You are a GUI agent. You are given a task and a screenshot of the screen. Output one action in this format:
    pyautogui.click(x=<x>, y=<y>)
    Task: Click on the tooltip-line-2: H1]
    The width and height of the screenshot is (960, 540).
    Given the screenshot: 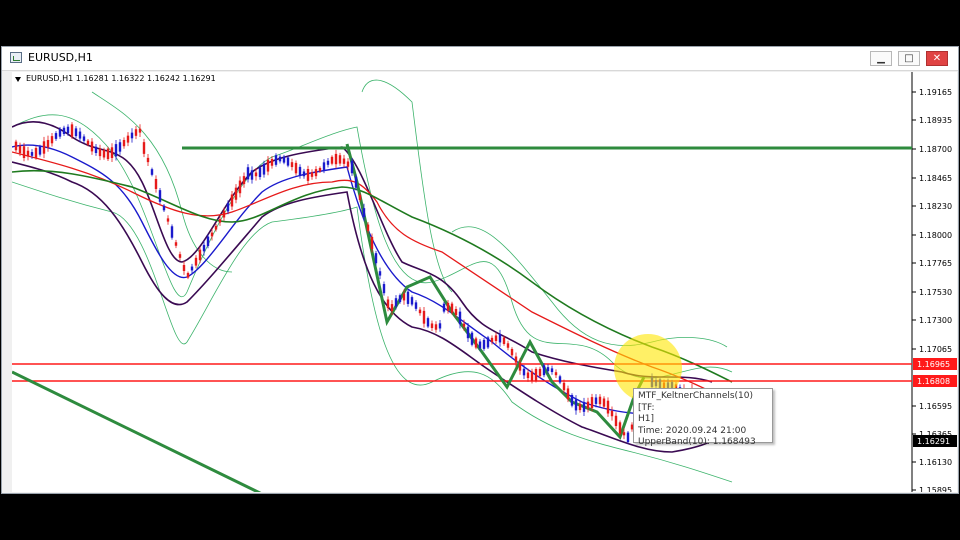 What is the action you would take?
    pyautogui.click(x=646, y=419)
    